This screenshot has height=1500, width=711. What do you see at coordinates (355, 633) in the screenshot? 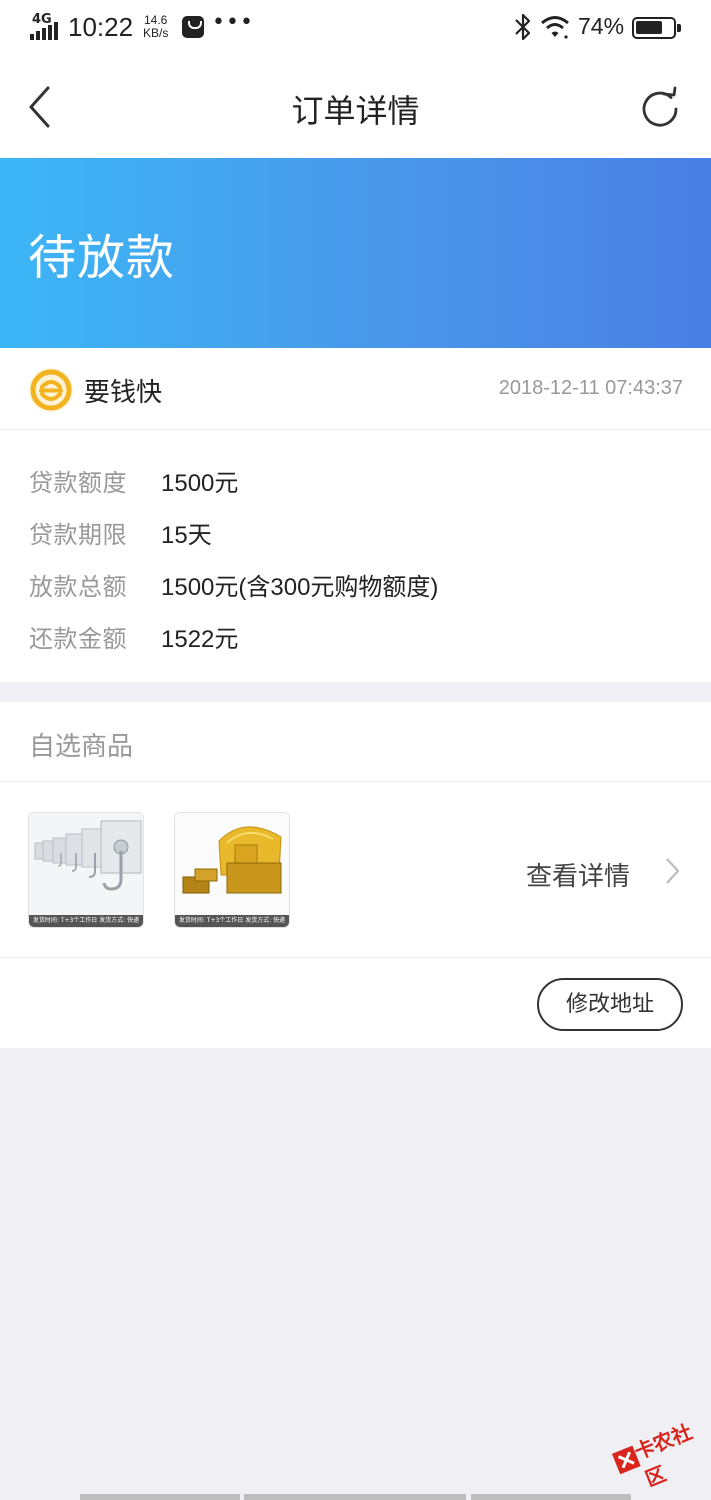
I see `detail-row-repayment-amount: 还款金额 1522元` at bounding box center [355, 633].